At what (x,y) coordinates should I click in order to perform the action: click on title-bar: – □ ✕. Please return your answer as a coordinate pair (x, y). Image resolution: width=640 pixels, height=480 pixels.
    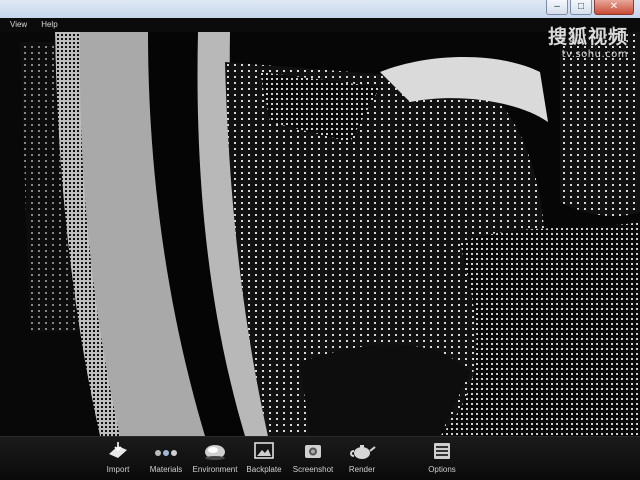
    Looking at the image, I should click on (320, 9).